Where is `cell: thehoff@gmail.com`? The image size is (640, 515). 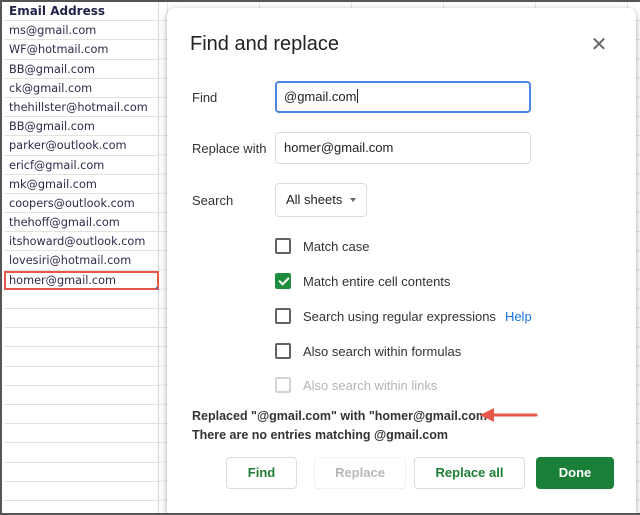
cell: thehoff@gmail.com is located at coordinates (81, 223).